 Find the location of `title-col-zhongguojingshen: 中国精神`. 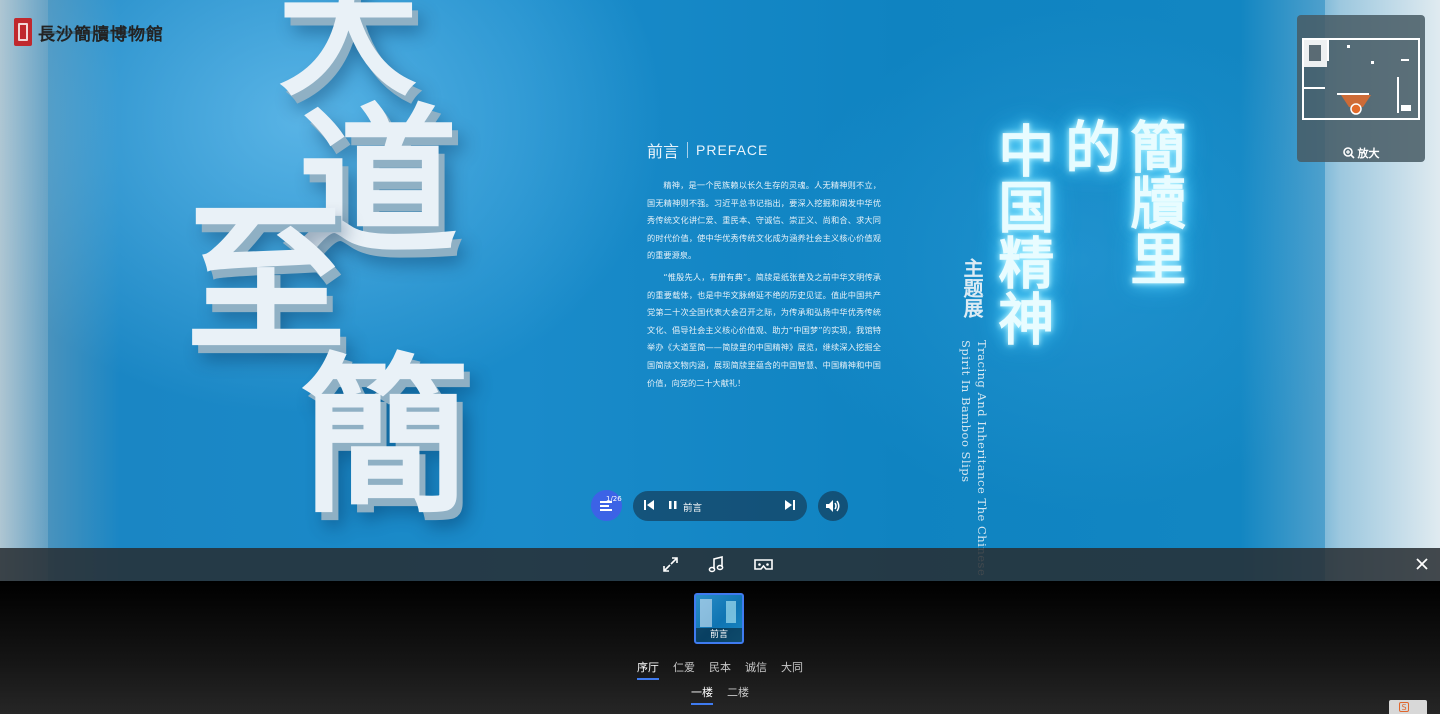

title-col-zhongguojingshen: 中国精神 is located at coordinates (1021, 234).